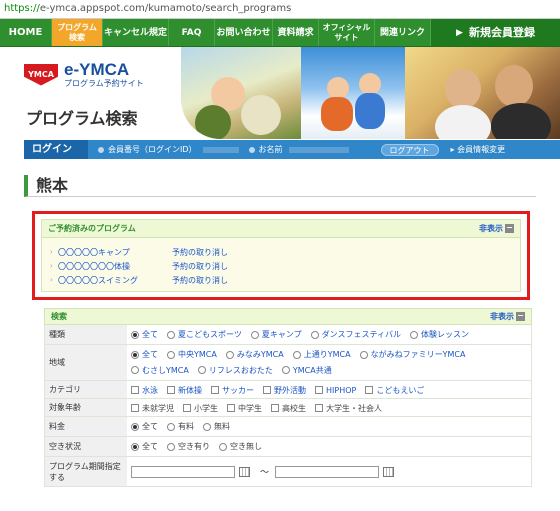  I want to click on logo-subtitle: プログラム予約サイト, so click(104, 83).